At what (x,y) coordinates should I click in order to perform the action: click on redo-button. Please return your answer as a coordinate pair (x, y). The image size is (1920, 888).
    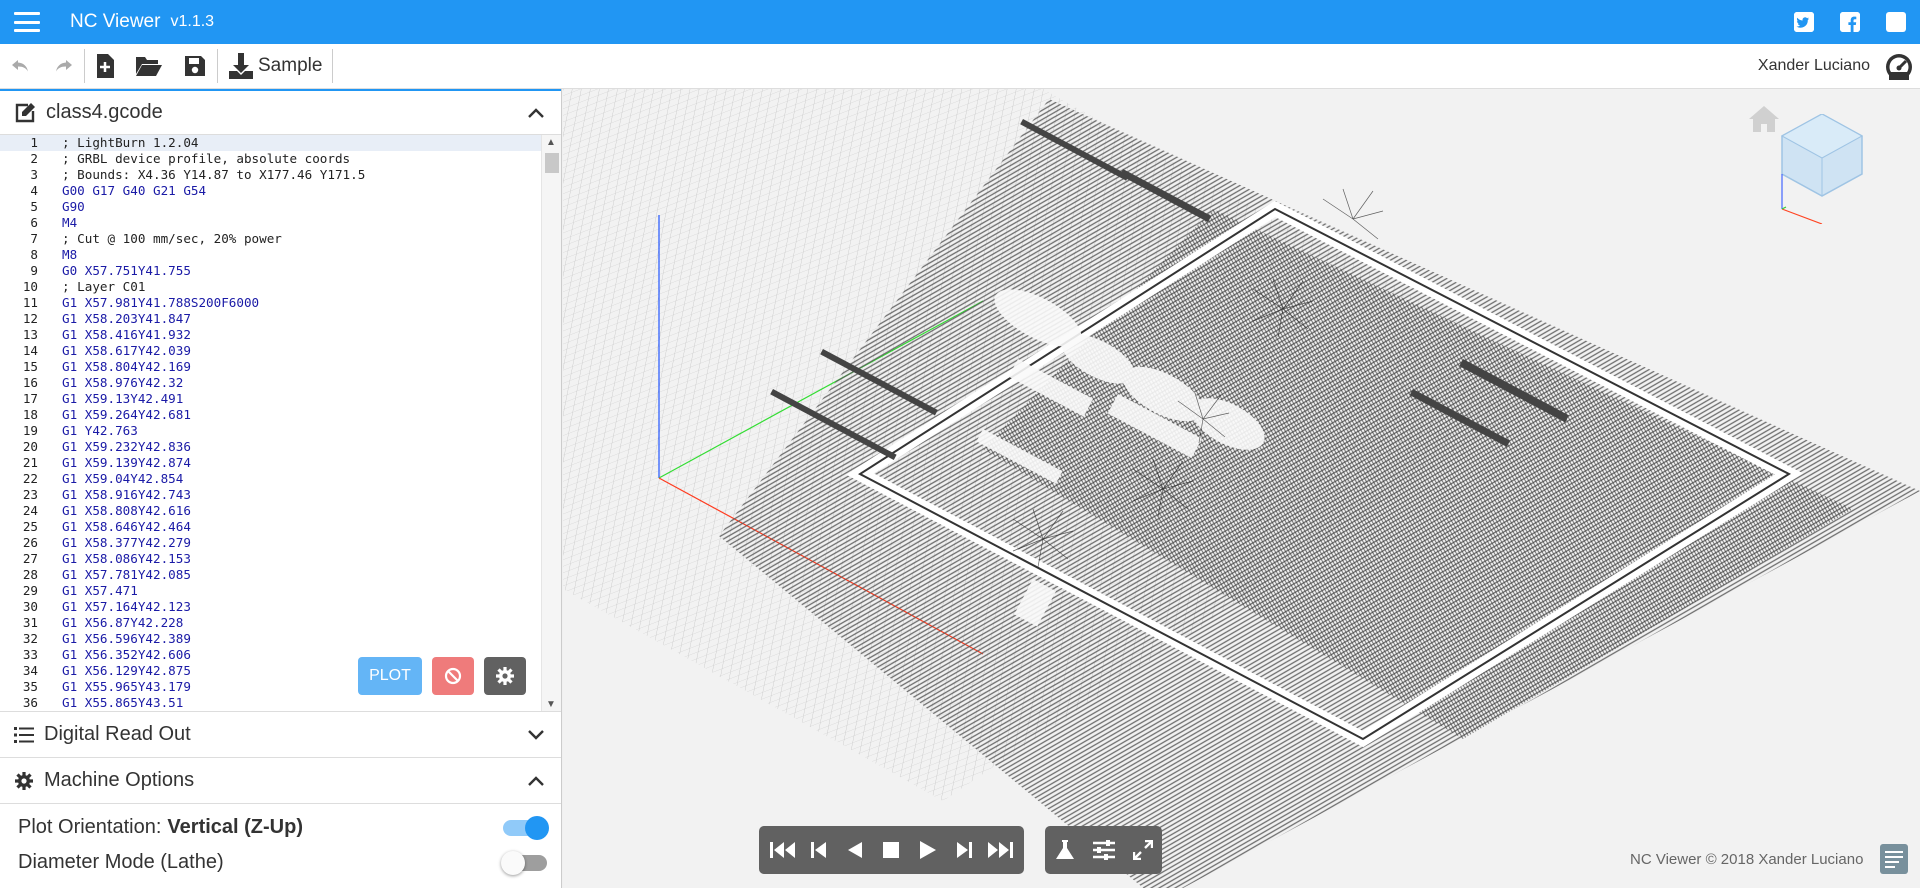
    Looking at the image, I should click on (63, 66).